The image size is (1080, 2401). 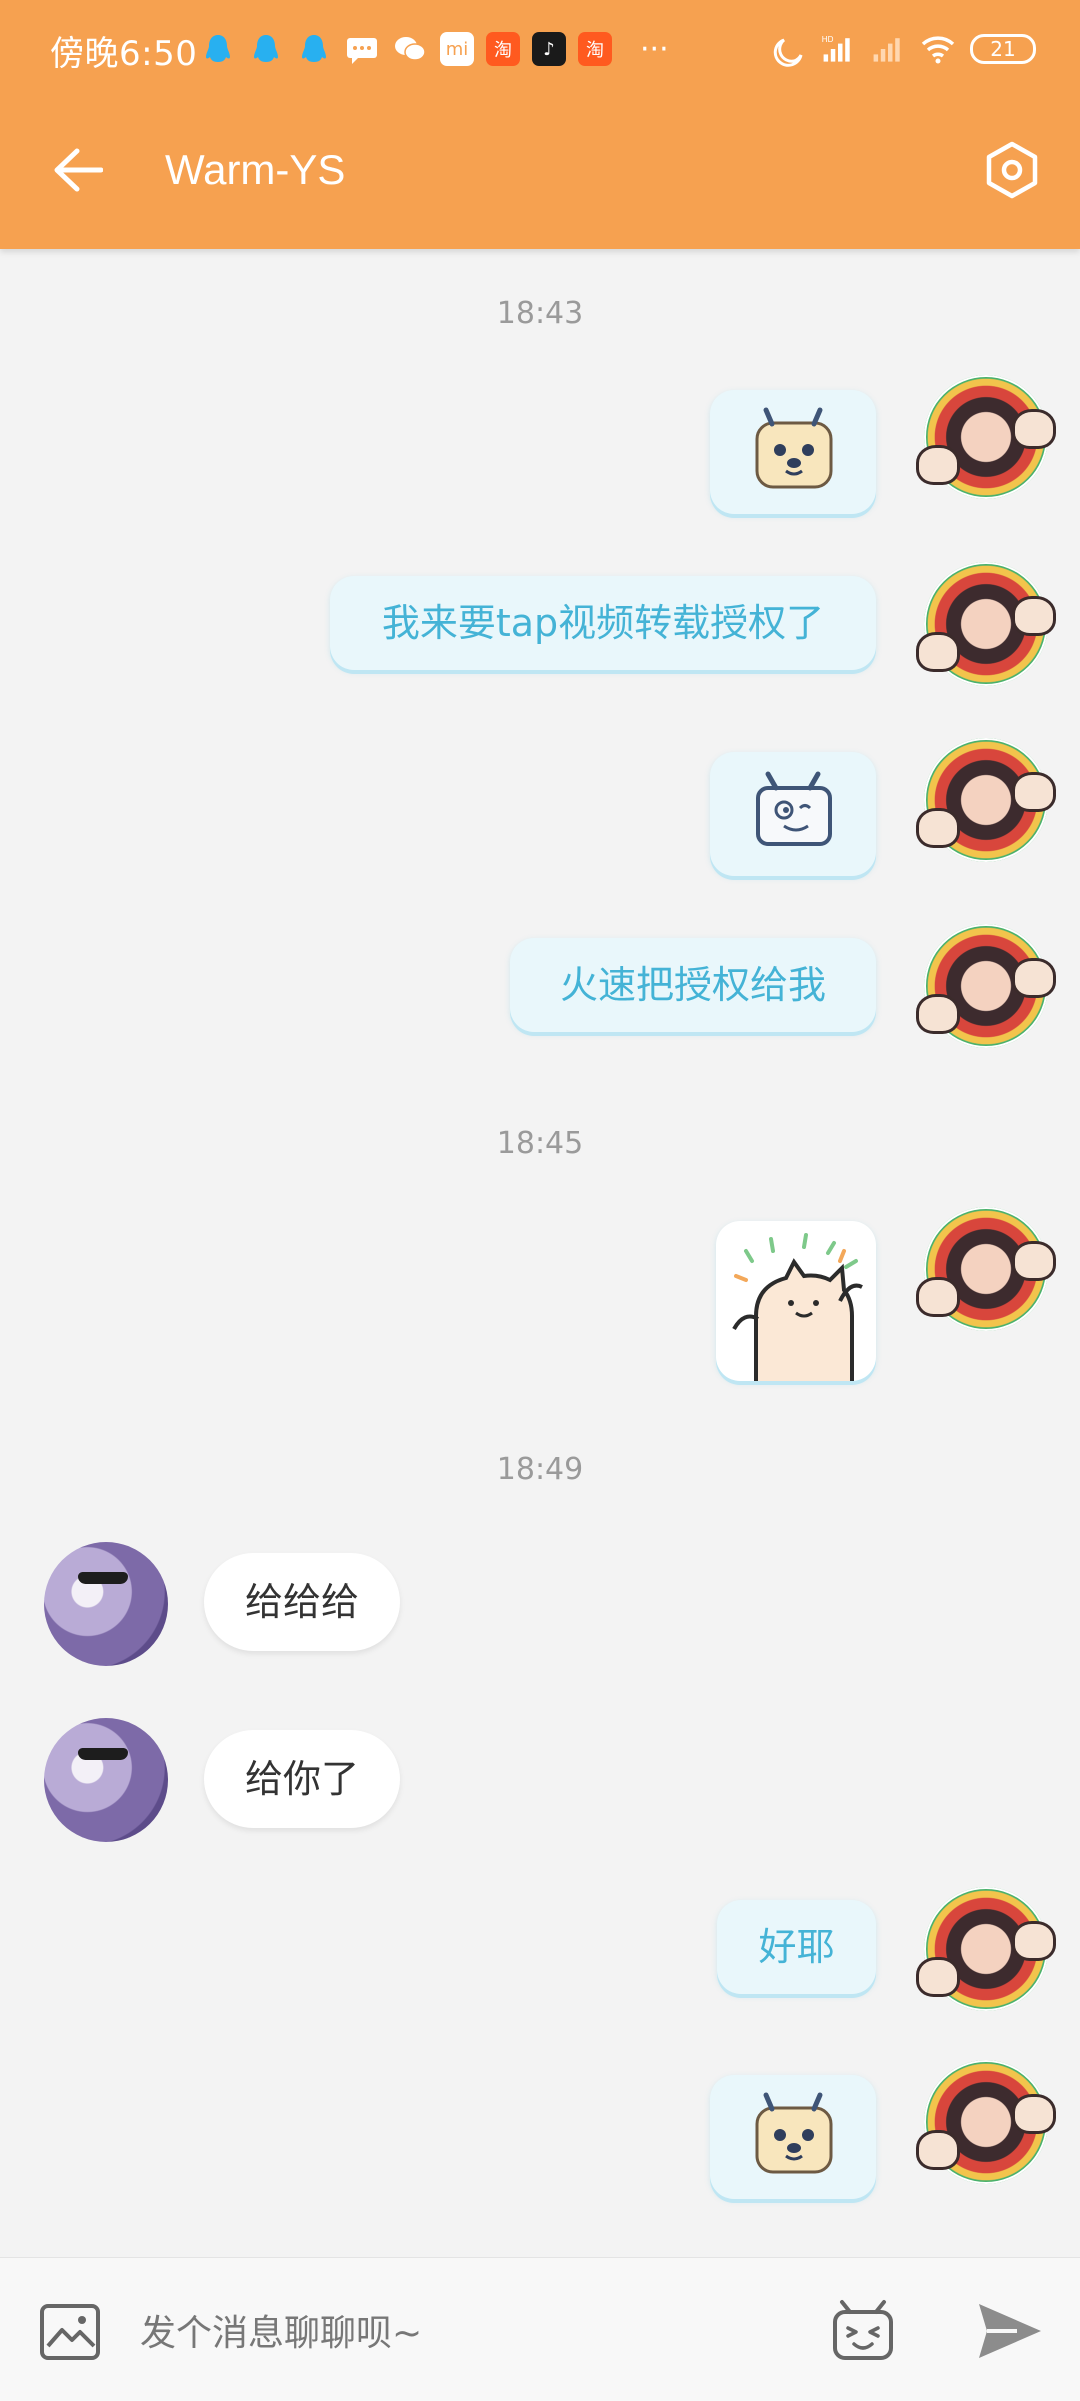 What do you see at coordinates (540, 172) in the screenshot?
I see `chat-header: Warm-YS` at bounding box center [540, 172].